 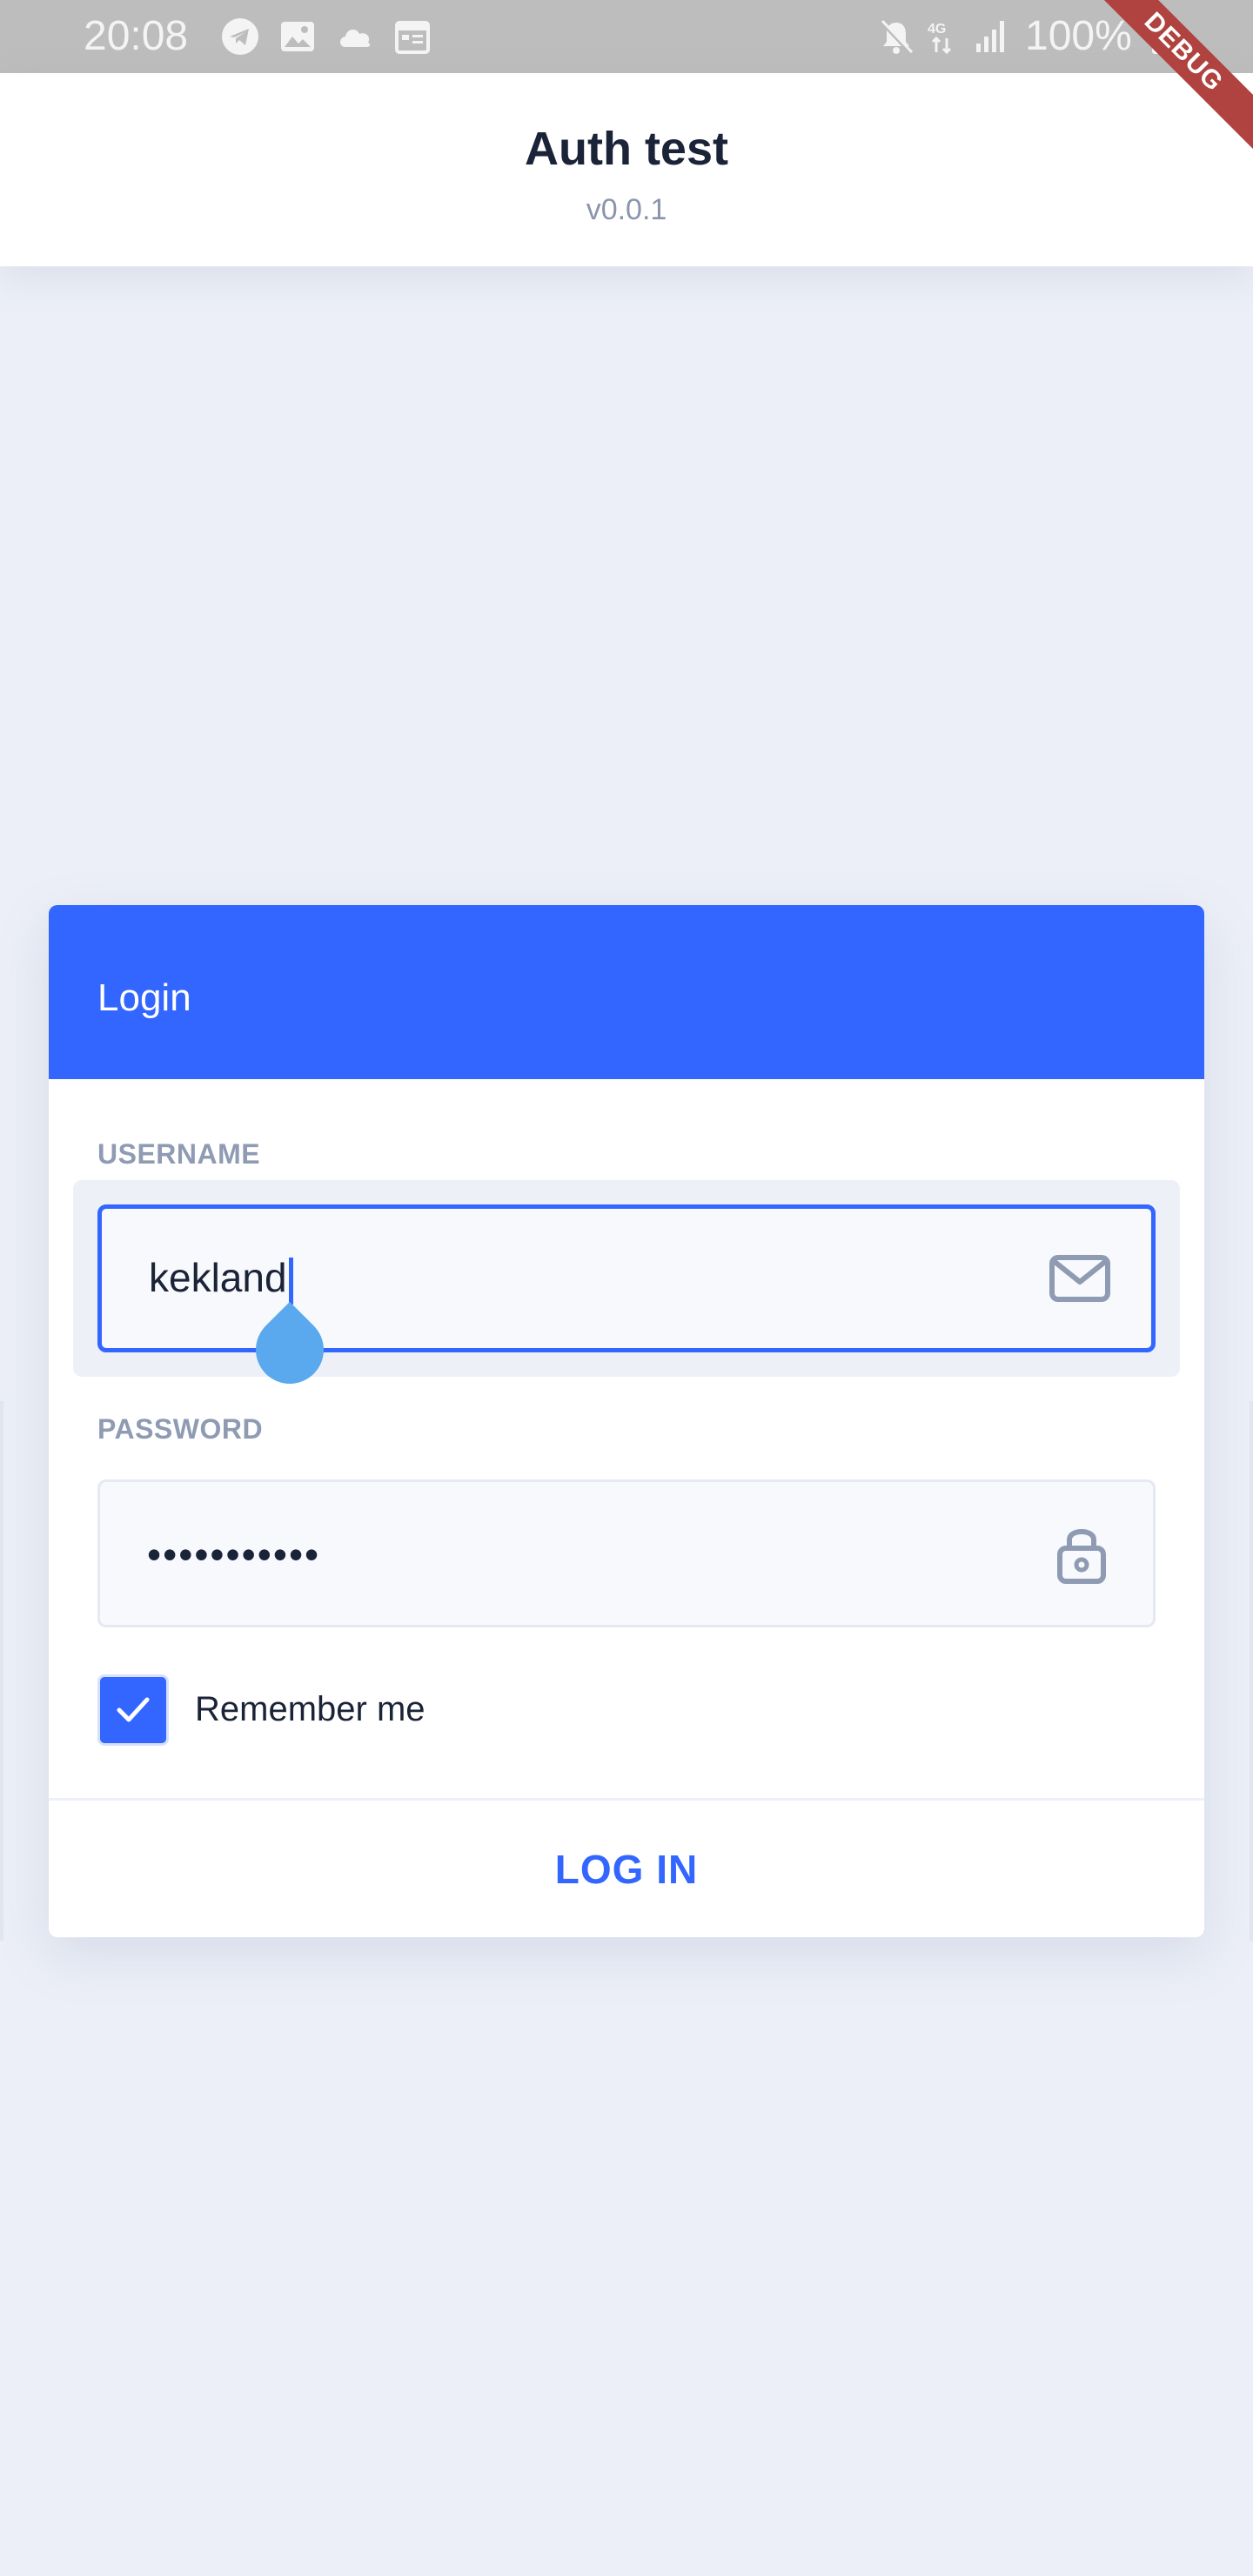 What do you see at coordinates (240, 37) in the screenshot?
I see `telegram-icon` at bounding box center [240, 37].